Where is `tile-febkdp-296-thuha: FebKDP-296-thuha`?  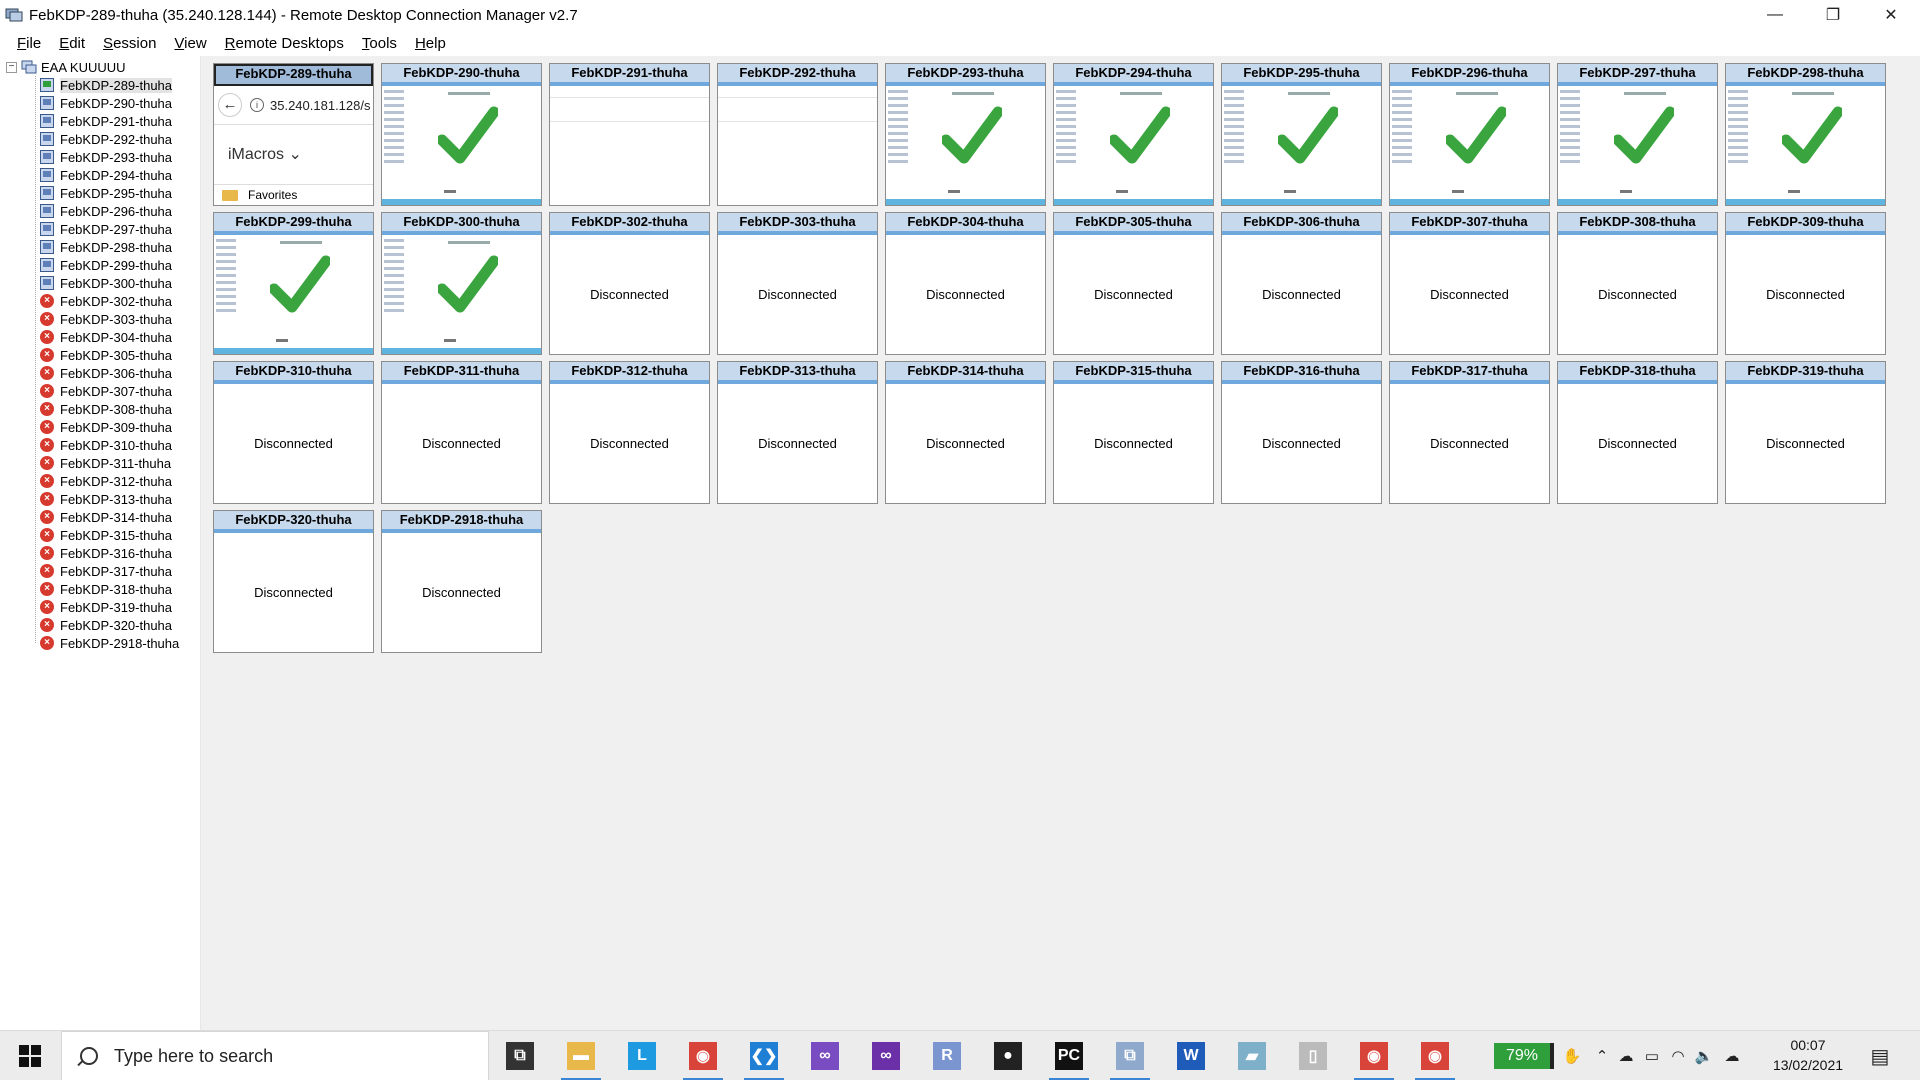
tile-febkdp-296-thuha: FebKDP-296-thuha is located at coordinates (1469, 134).